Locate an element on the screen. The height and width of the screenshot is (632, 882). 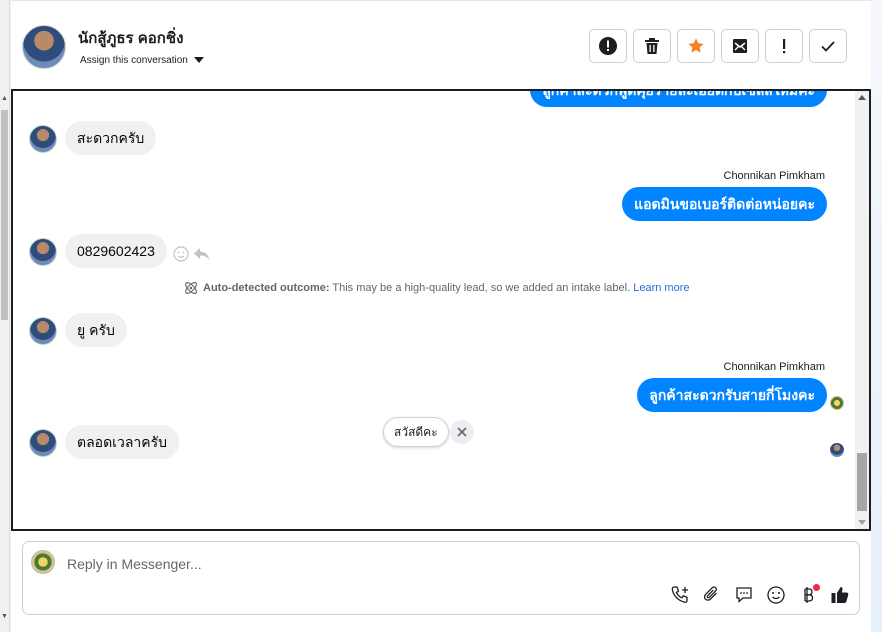
notification-dot is located at coordinates (816, 587).